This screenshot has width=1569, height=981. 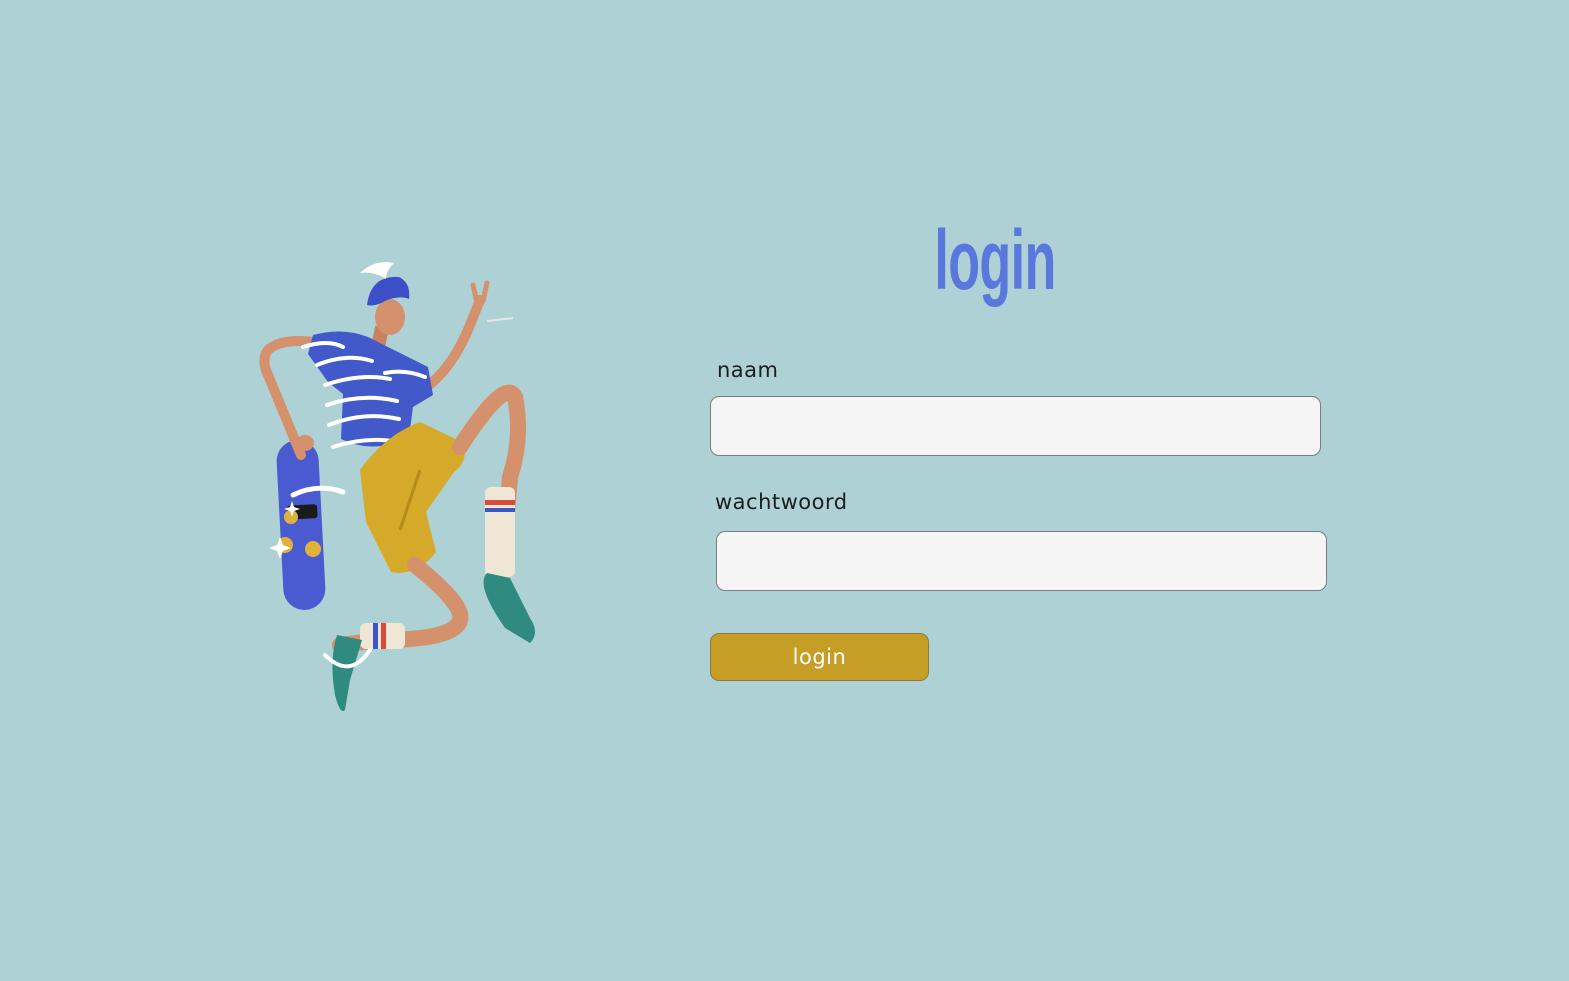 What do you see at coordinates (995, 260) in the screenshot?
I see `page-title: login` at bounding box center [995, 260].